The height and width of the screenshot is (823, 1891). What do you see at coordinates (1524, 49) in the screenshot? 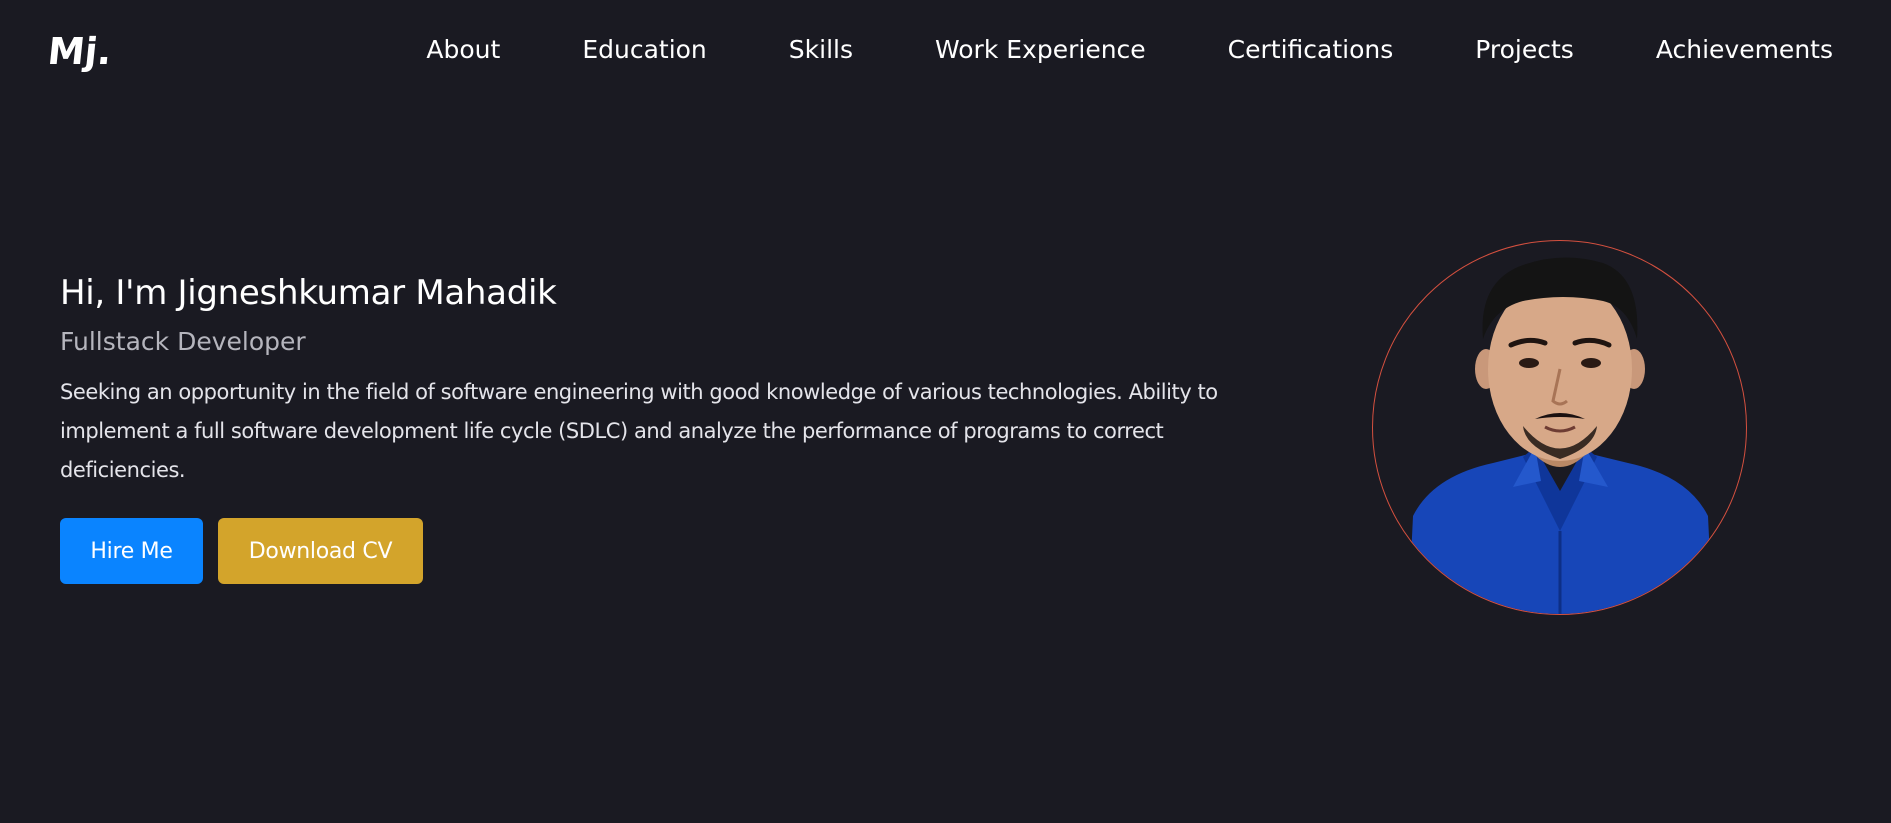
I see `nav-link-projects: Projects` at bounding box center [1524, 49].